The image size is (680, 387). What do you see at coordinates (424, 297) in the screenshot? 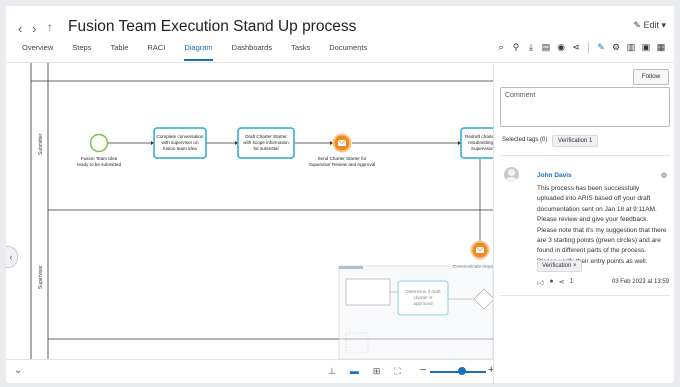
I see `minimap-task-line2: charter is` at bounding box center [424, 297].